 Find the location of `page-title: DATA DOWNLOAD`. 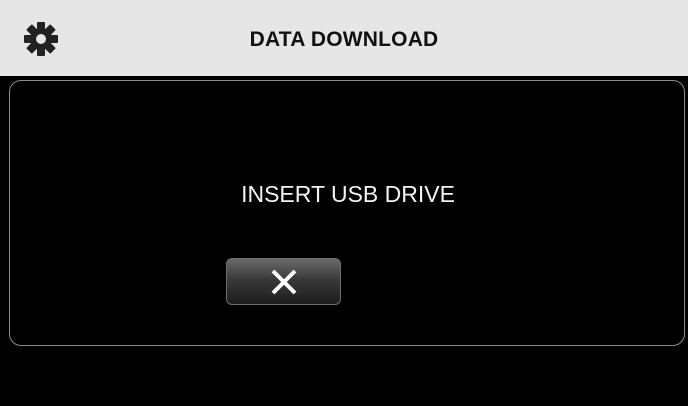

page-title: DATA DOWNLOAD is located at coordinates (344, 39).